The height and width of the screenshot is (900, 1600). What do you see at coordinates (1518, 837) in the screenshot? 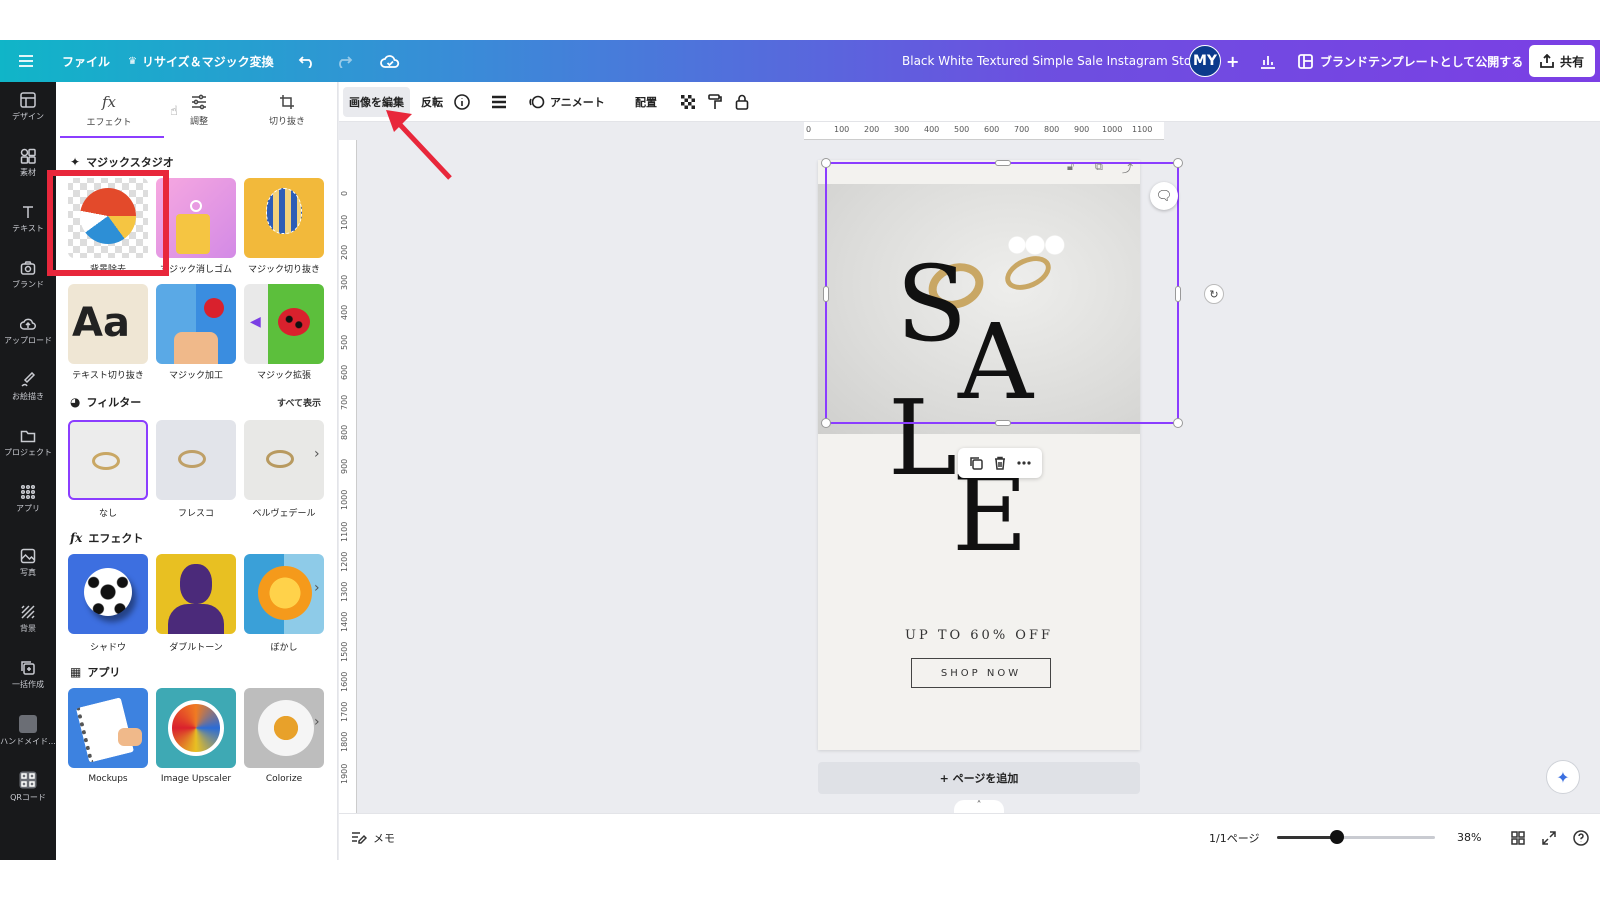
I see `grid-view-button` at bounding box center [1518, 837].